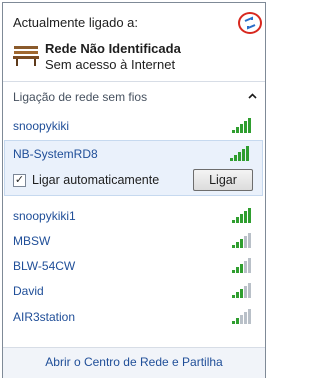  I want to click on bench-icon, so click(26, 56).